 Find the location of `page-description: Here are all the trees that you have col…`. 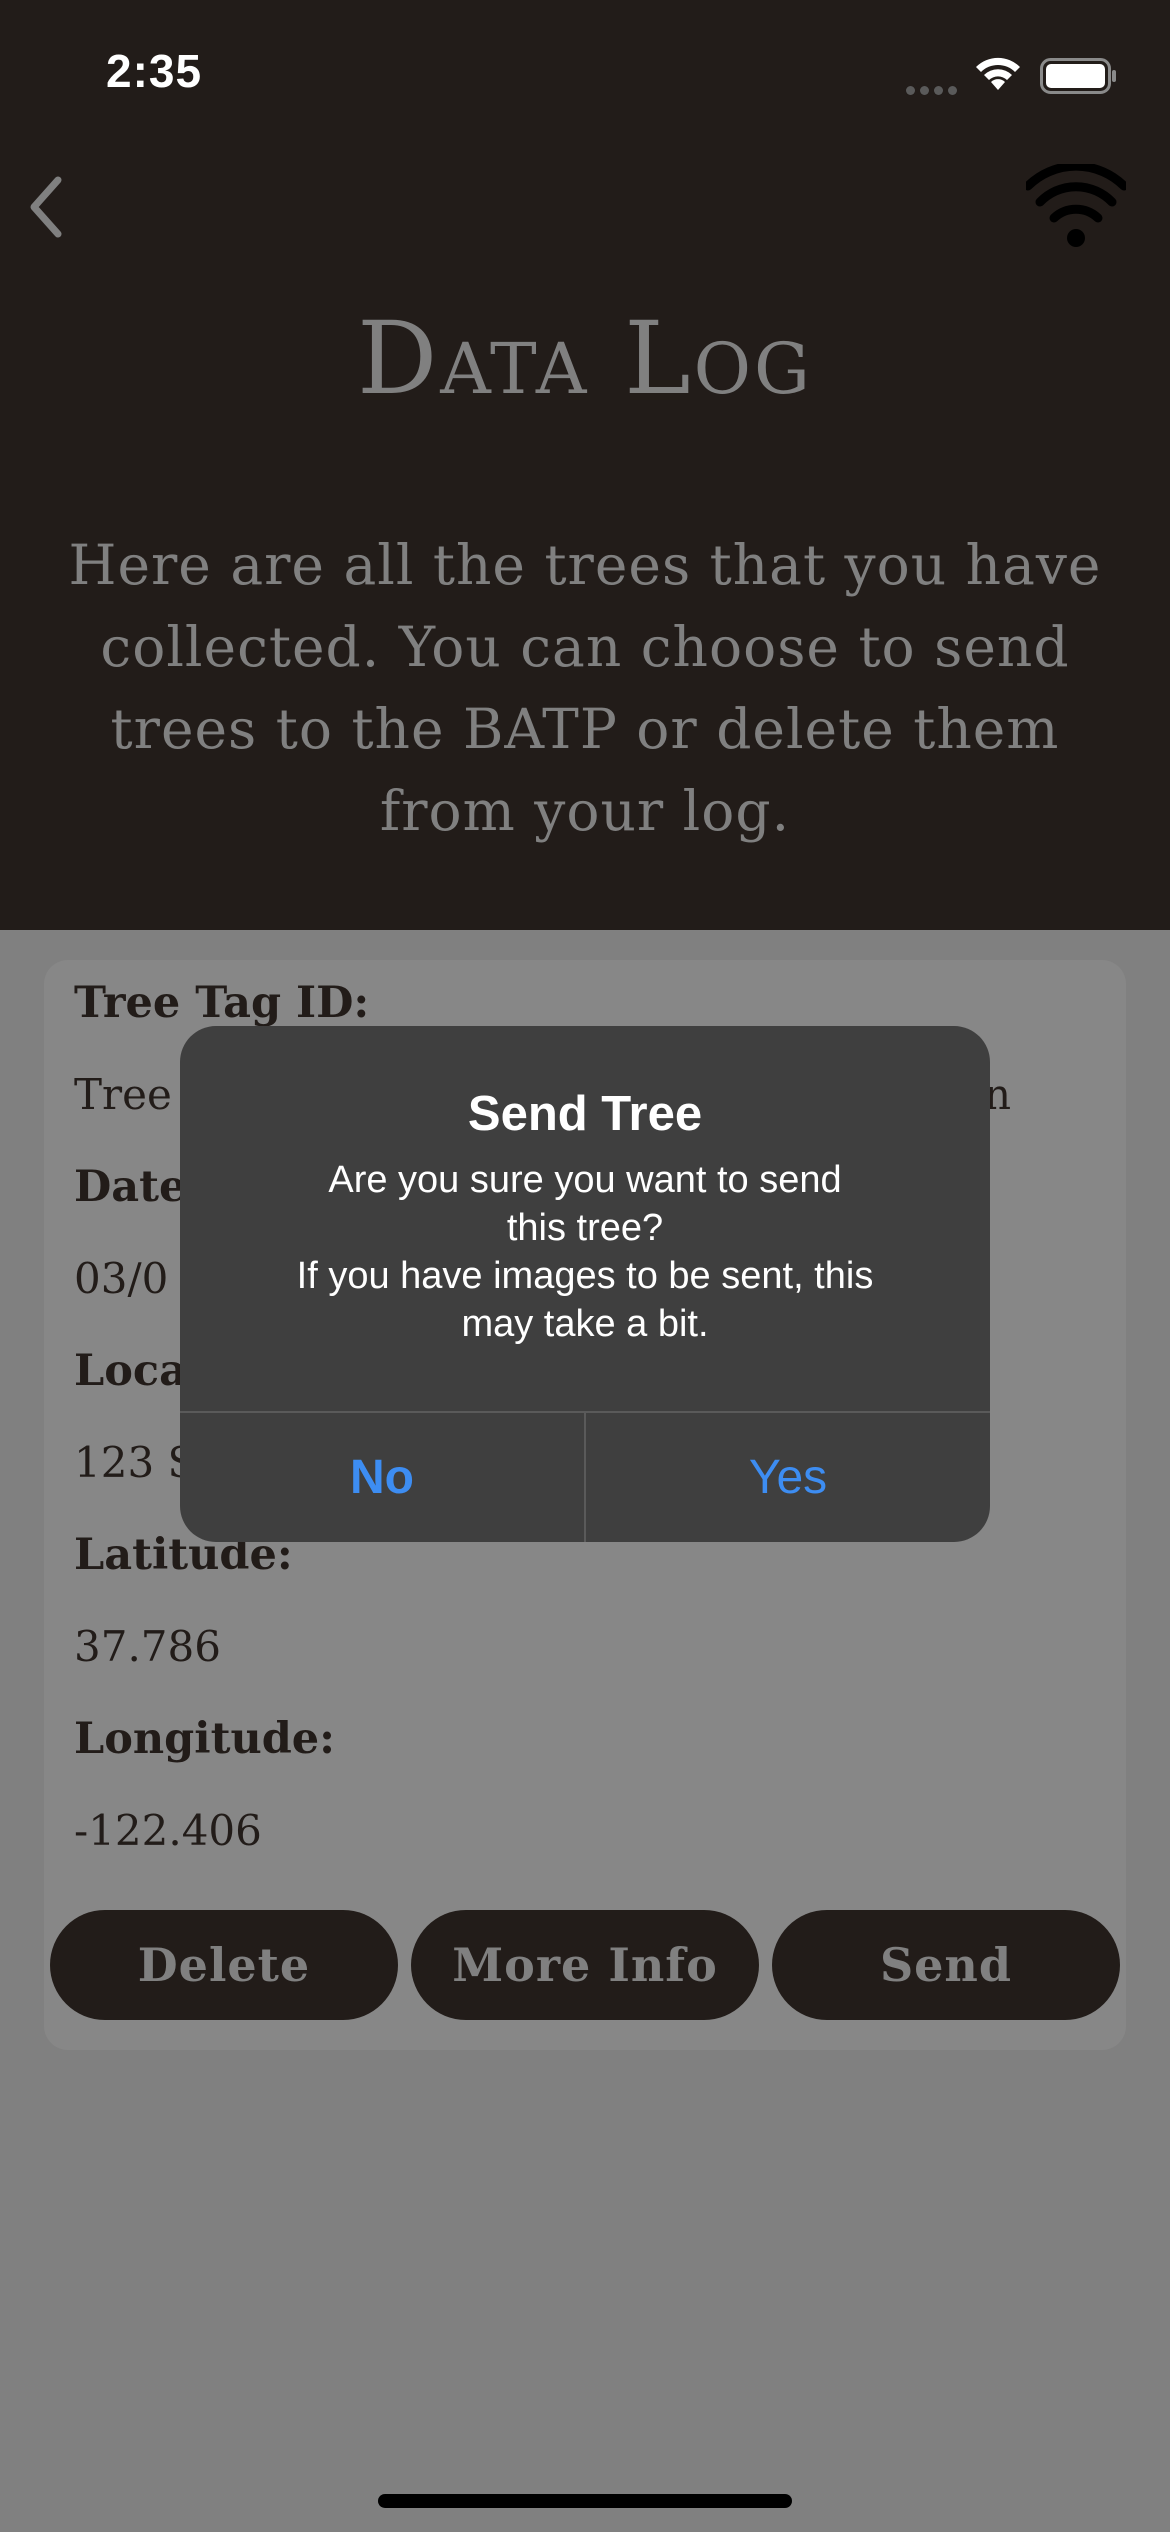

page-description: Here are all the trees that you have col… is located at coordinates (585, 688).